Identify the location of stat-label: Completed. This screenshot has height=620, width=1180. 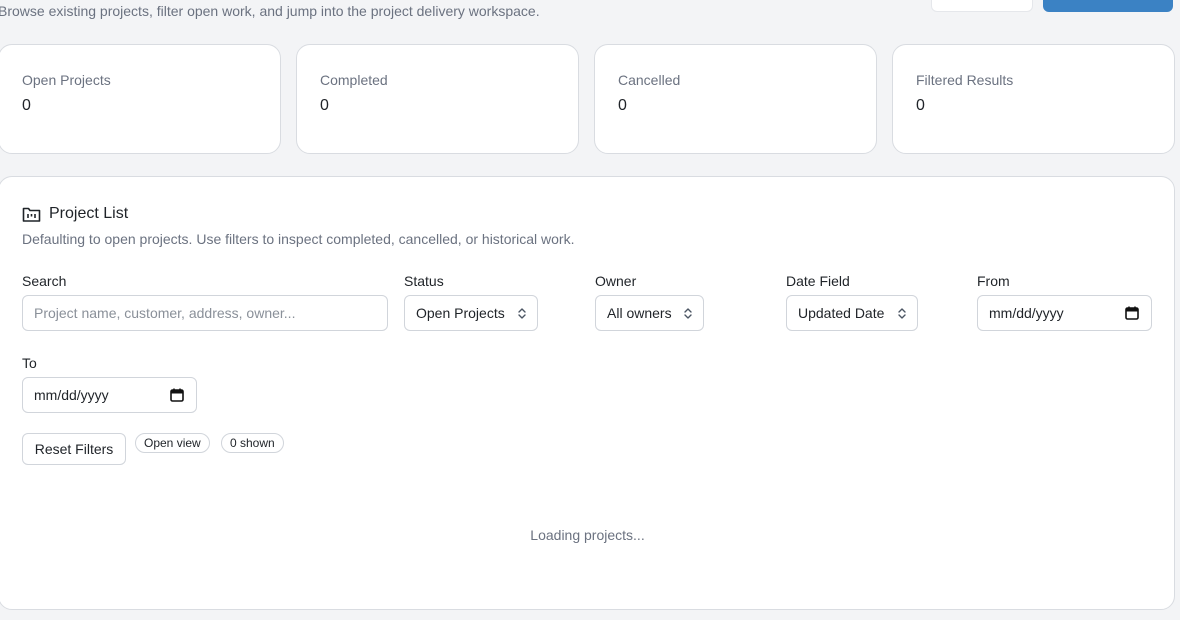
(354, 80).